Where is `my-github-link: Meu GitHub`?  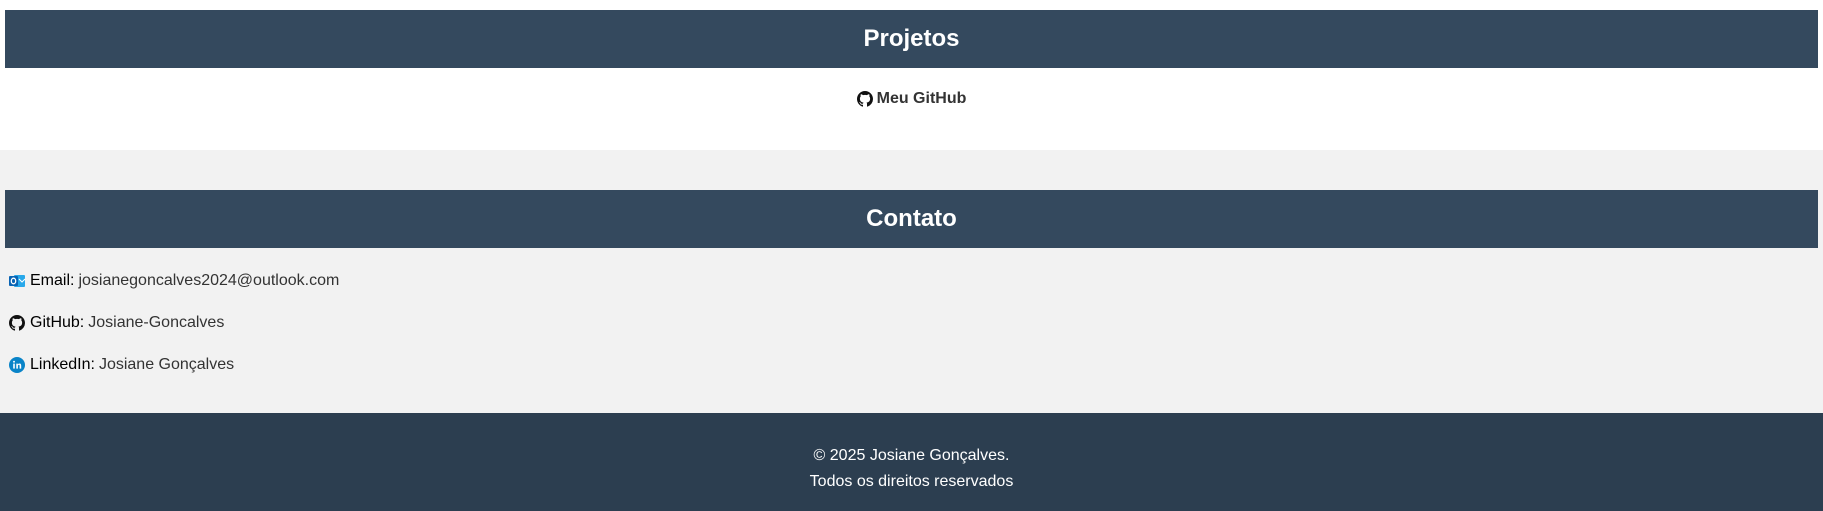
my-github-link: Meu GitHub is located at coordinates (911, 99).